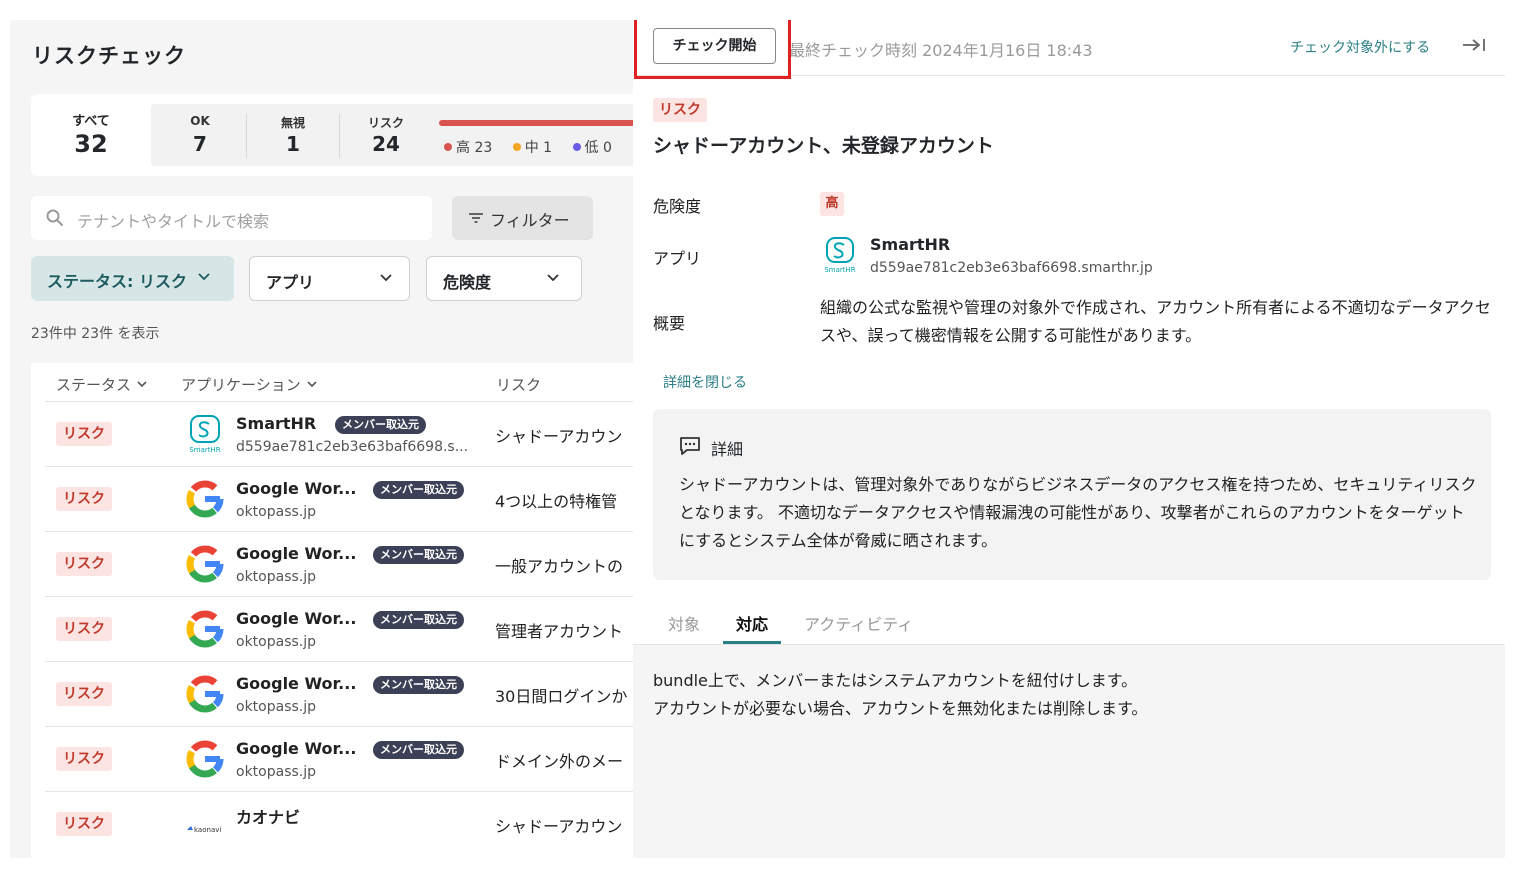  Describe the element at coordinates (205, 434) in the screenshot. I see `smarthr-logo-icon: SmartHR` at that location.